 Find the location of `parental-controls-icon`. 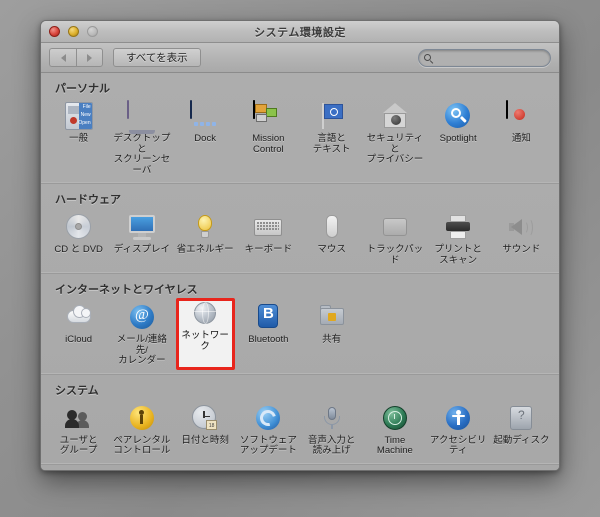

parental-controls-icon is located at coordinates (142, 418).